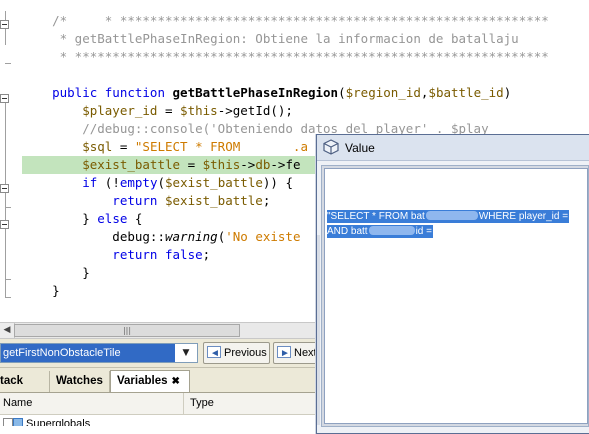 The width and height of the screenshot is (589, 434). I want to click on next-button: Next, so click(296, 353).